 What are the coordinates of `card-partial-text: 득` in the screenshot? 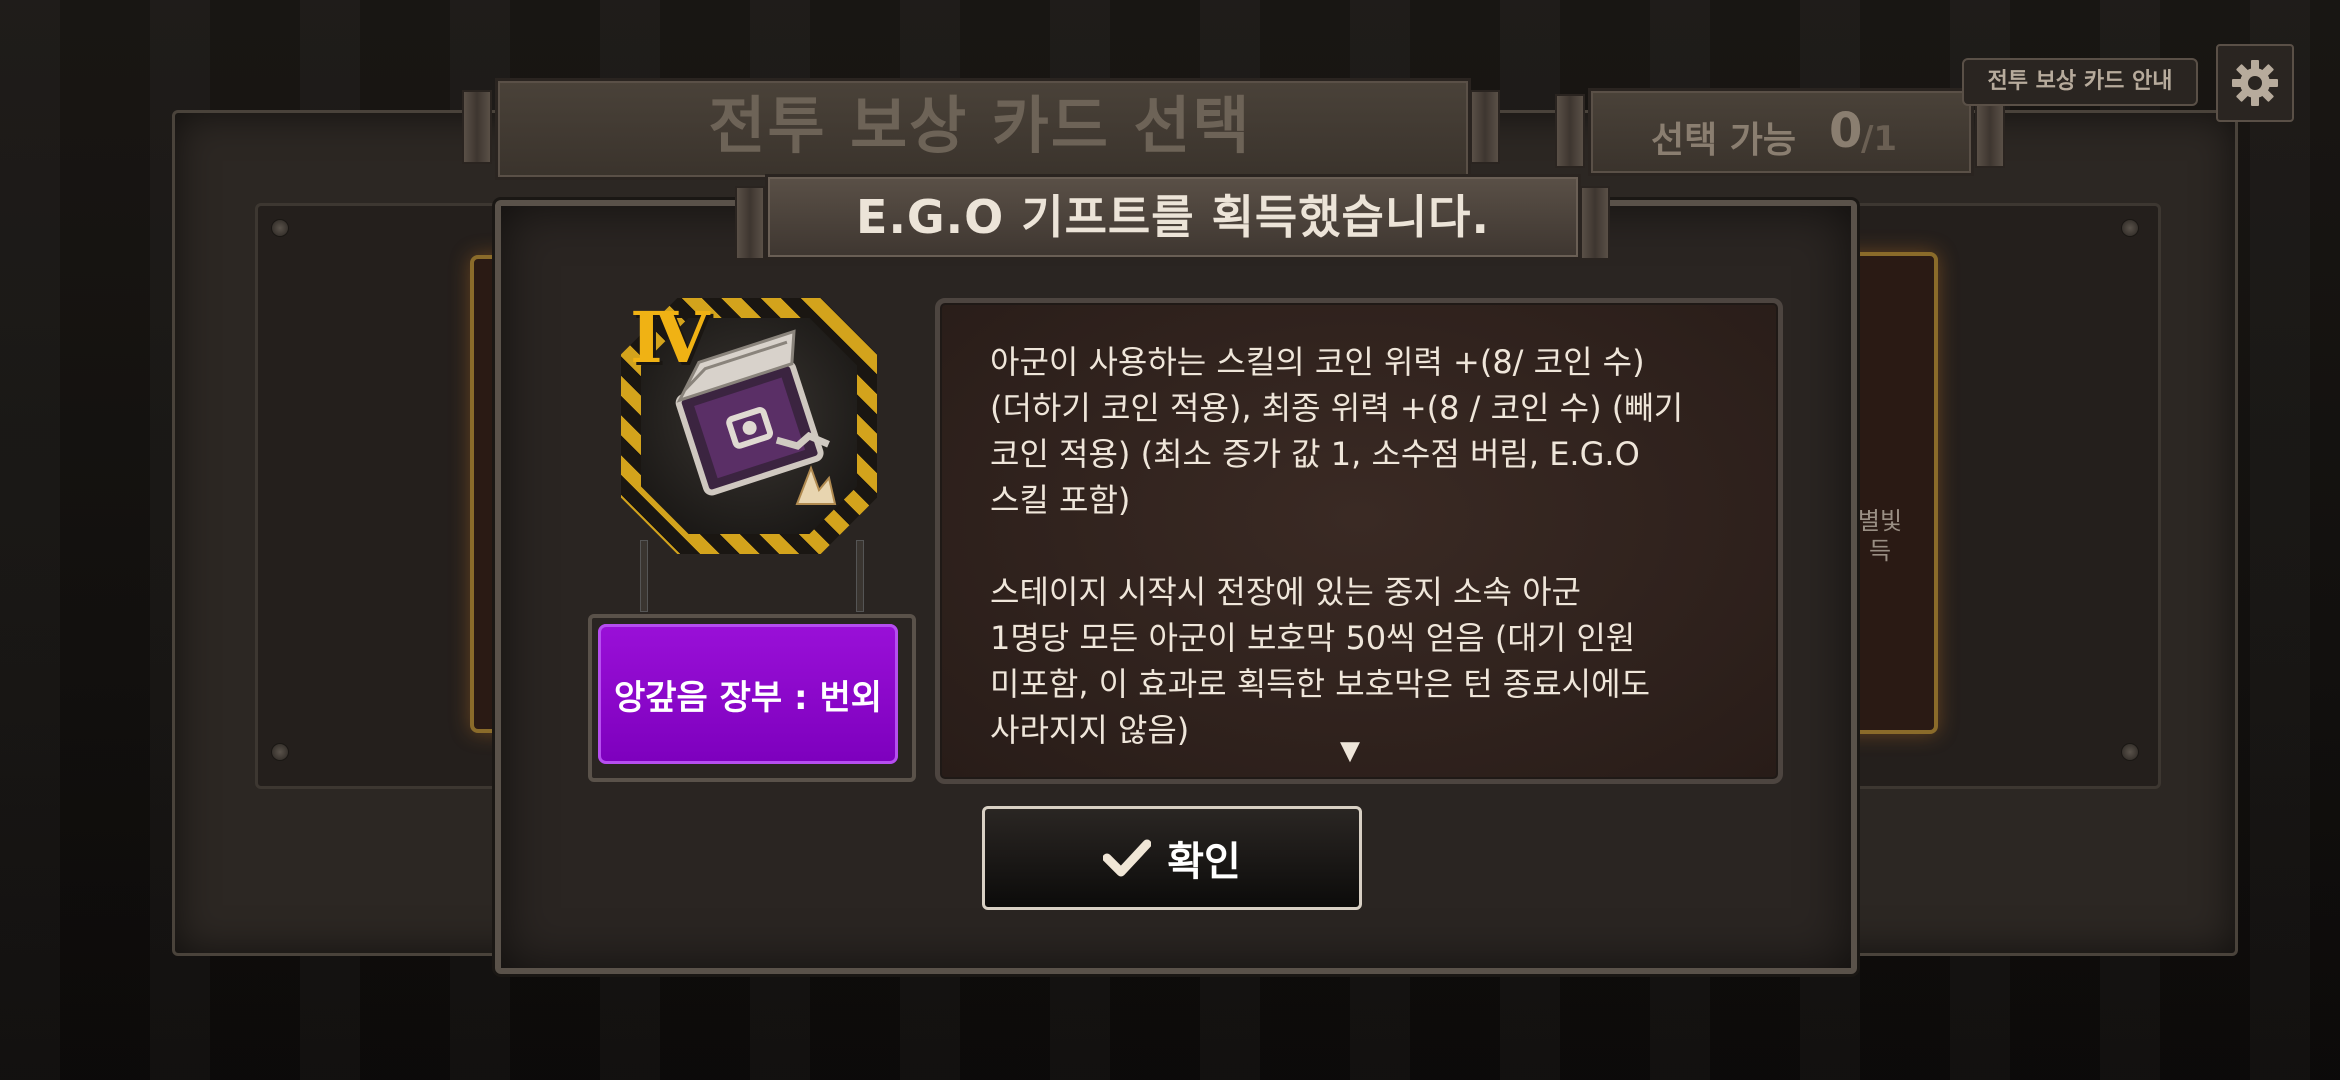 It's located at (1880, 551).